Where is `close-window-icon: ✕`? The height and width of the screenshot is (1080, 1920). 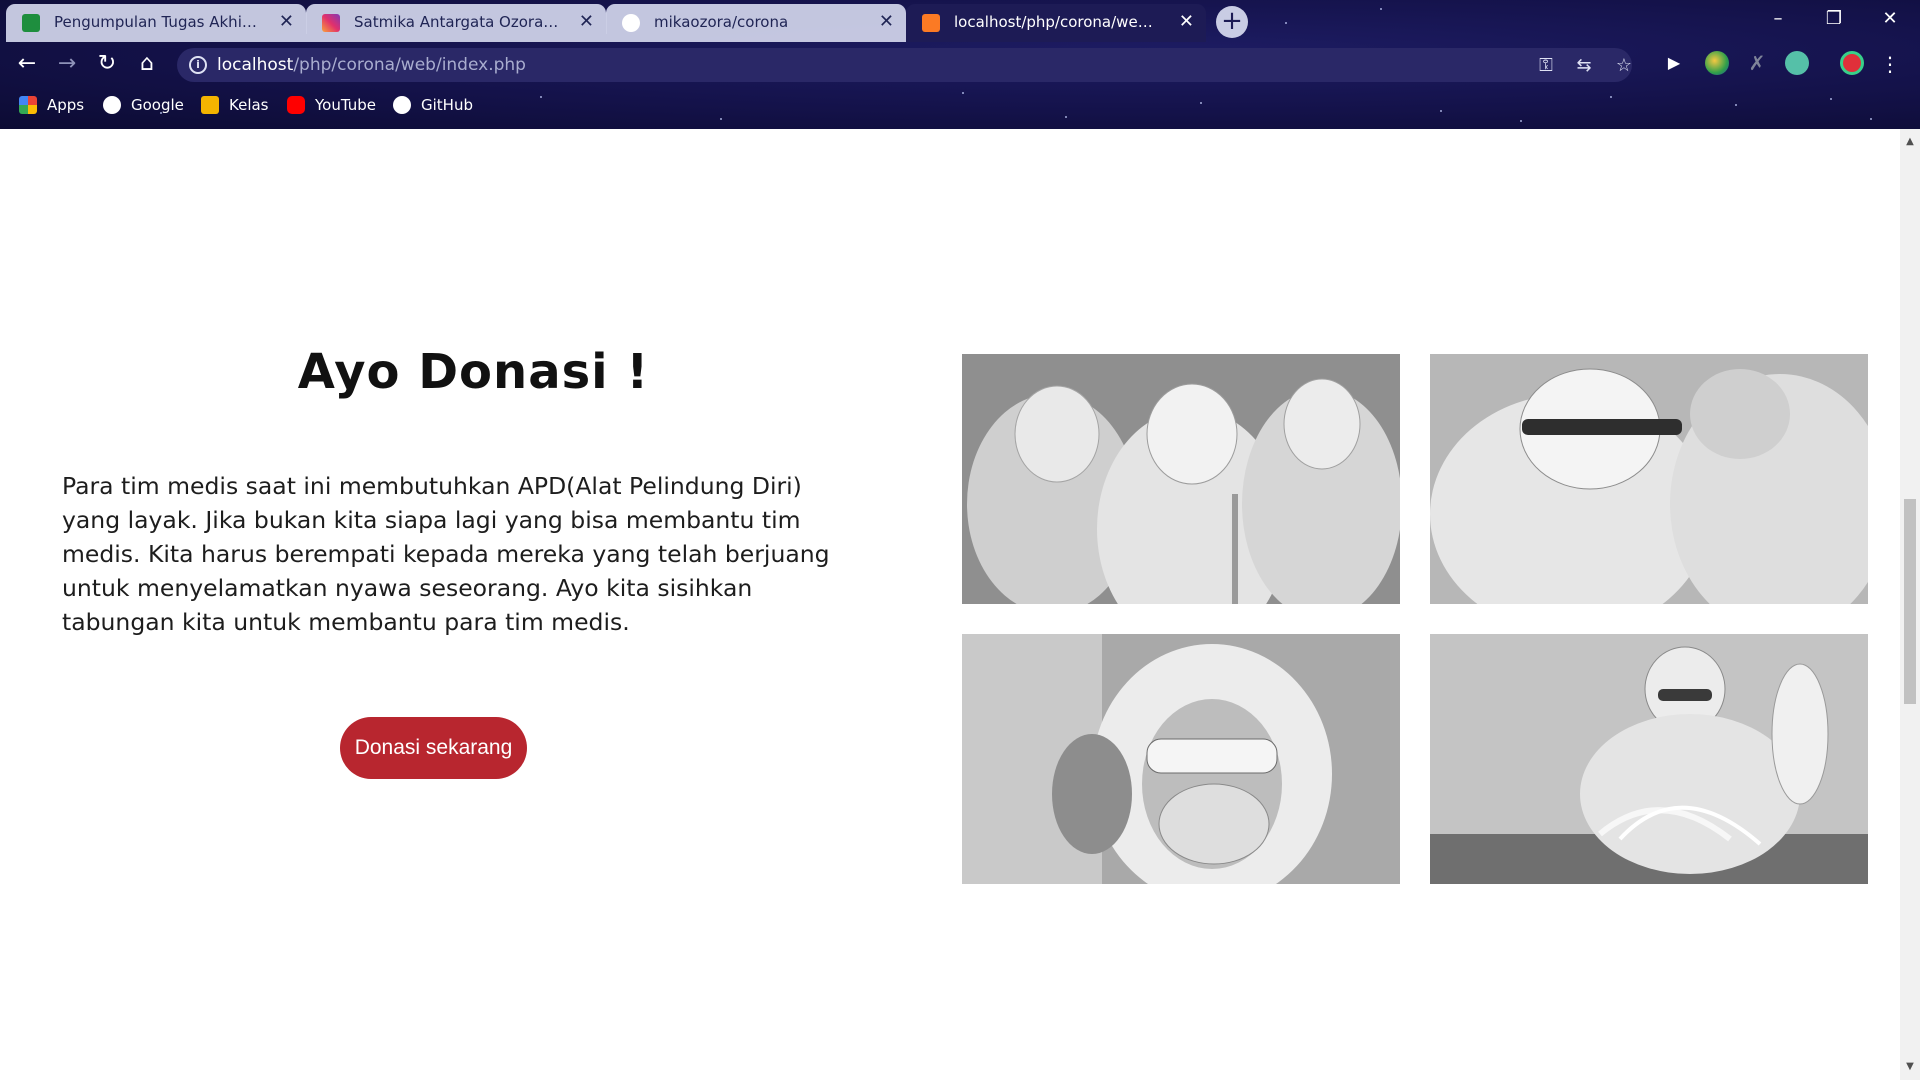
close-window-icon: ✕ is located at coordinates (1890, 20).